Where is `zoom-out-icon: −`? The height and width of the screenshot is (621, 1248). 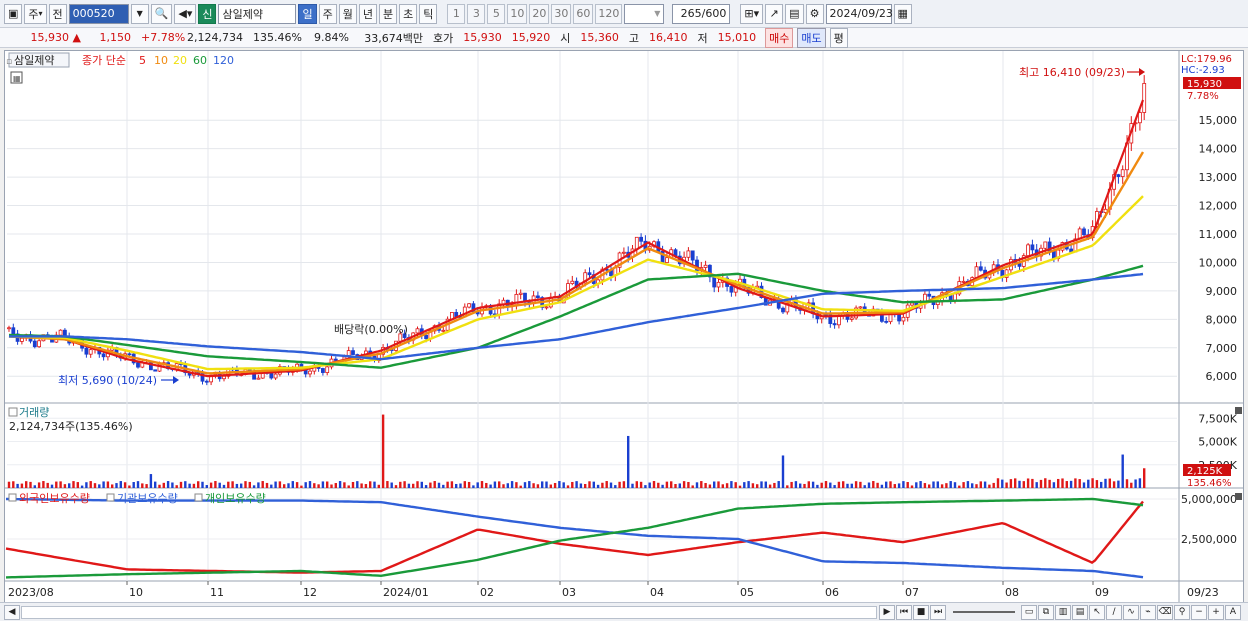 zoom-out-icon: − is located at coordinates (1199, 612).